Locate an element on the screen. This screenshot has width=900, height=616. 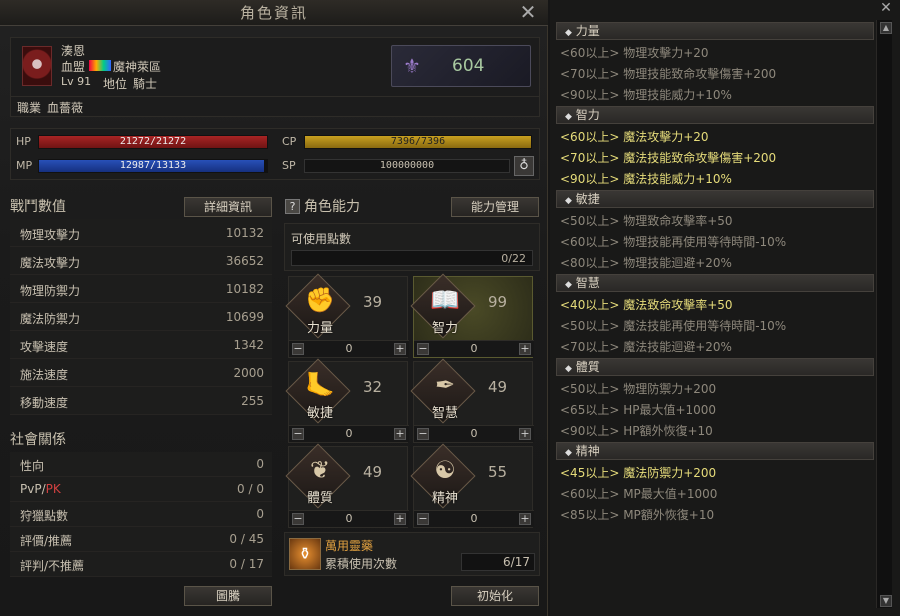
help-icon: ? is located at coordinates (292, 206).